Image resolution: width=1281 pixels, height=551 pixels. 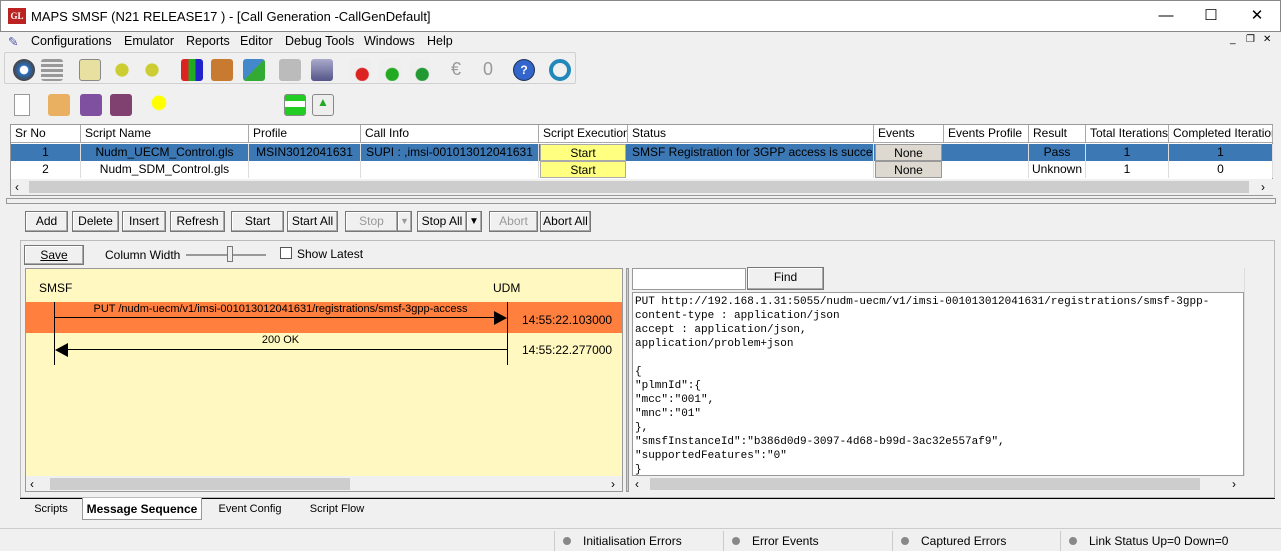 I want to click on slider-thumb, so click(x=230, y=254).